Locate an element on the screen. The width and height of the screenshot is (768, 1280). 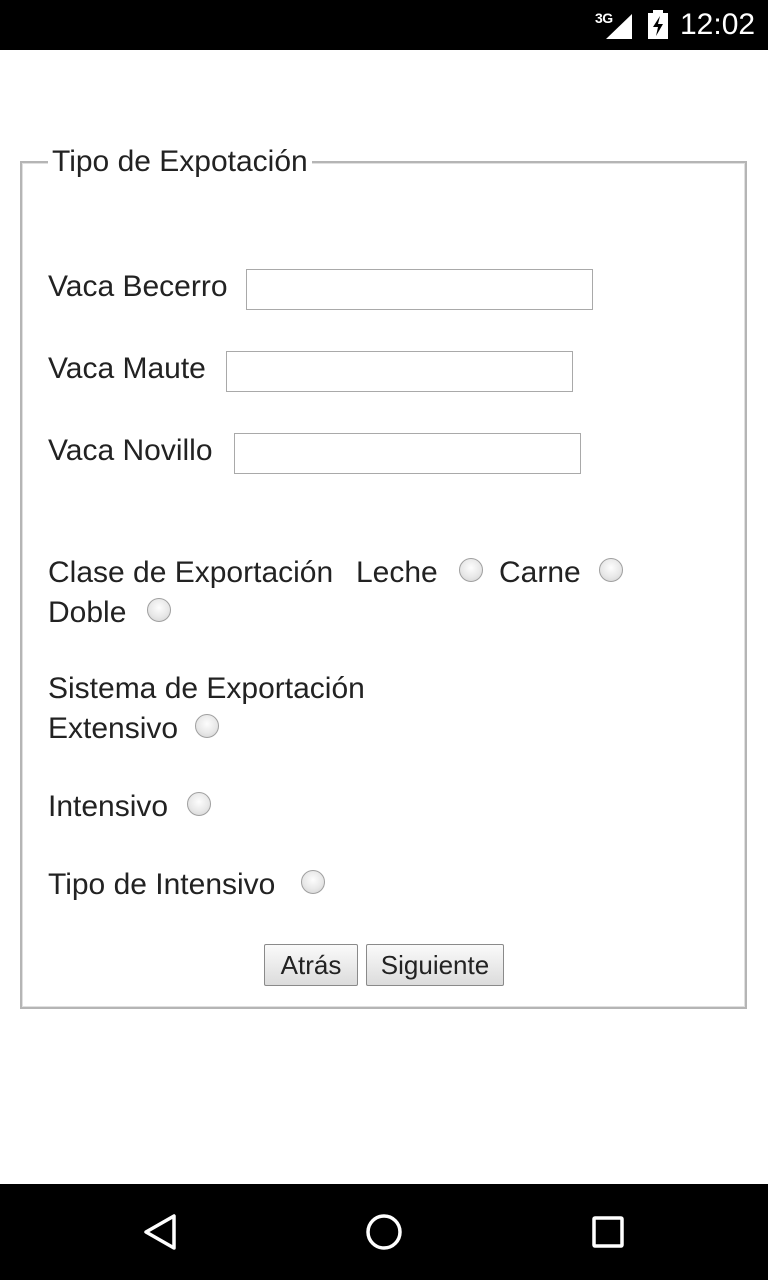
recents-icon is located at coordinates (608, 1232).